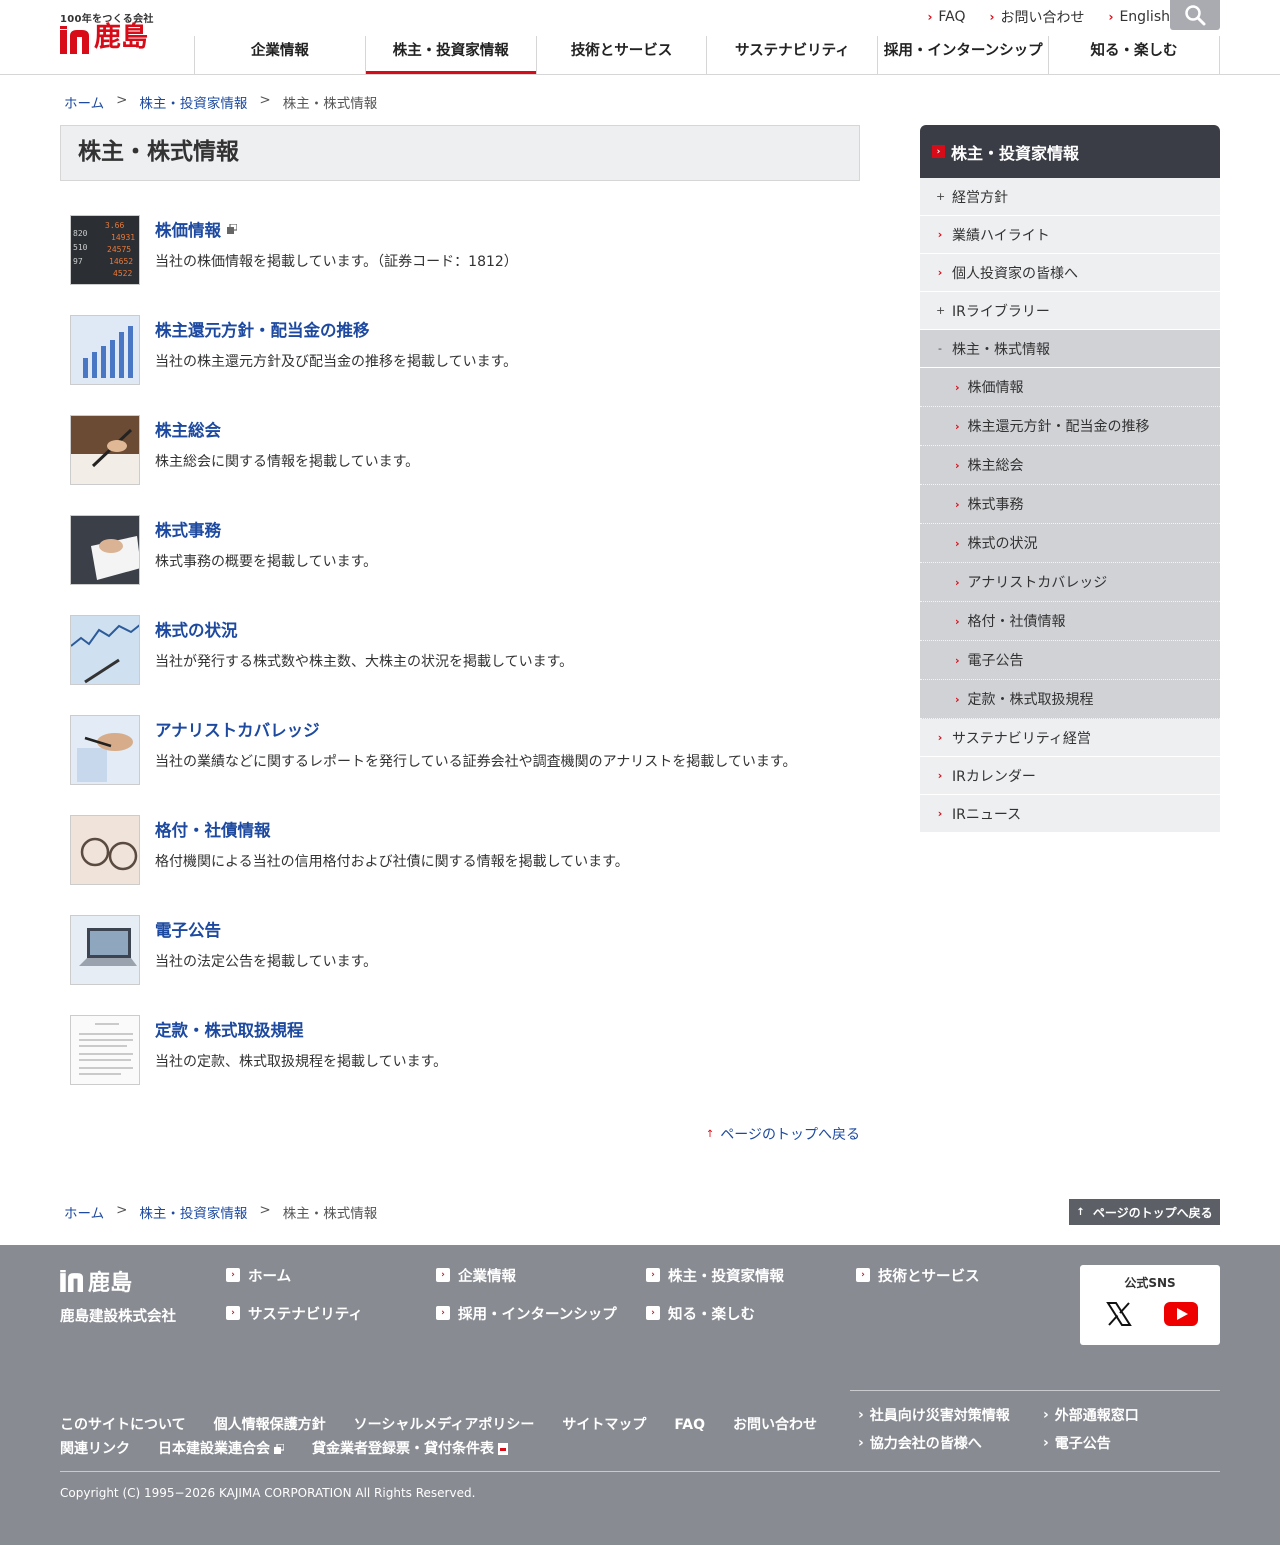 Image resolution: width=1280 pixels, height=1545 pixels. What do you see at coordinates (1070, 465) in the screenshot?
I see `side-sub-item: › 株主総会` at bounding box center [1070, 465].